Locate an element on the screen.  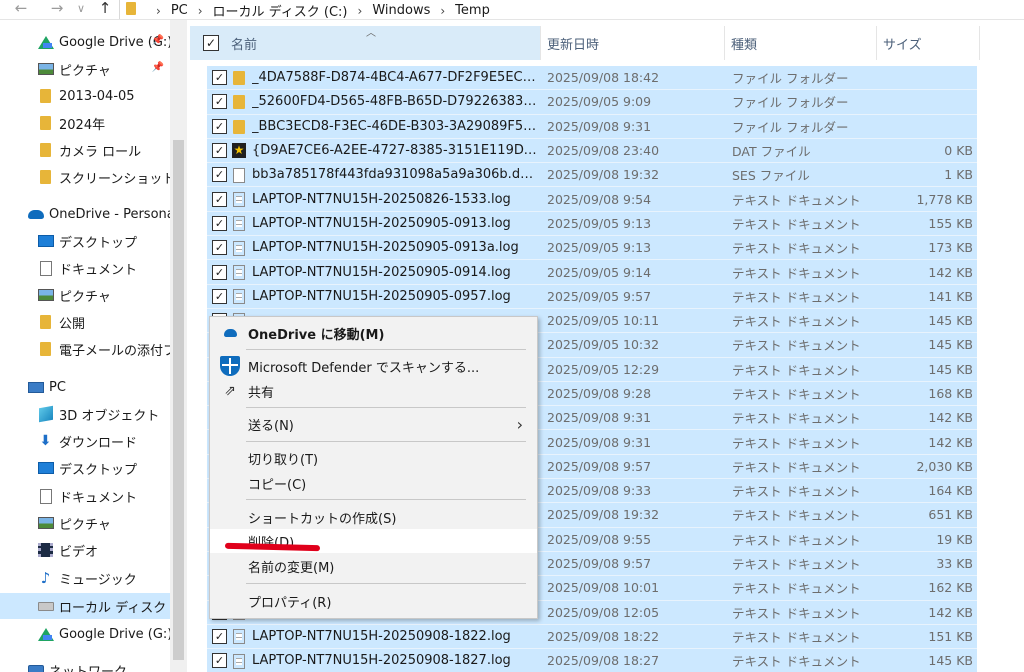
sidebar-item-onedrive: OneDrive - Personal is located at coordinates (85, 214).